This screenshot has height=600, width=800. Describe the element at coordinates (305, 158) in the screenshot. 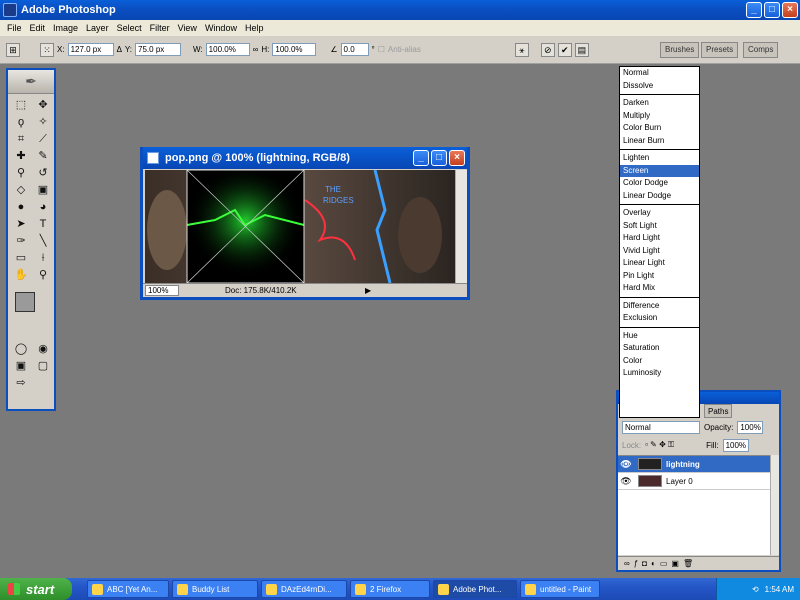

I see `document-title-bar: pop.png @ 100% (lightning, RGB/8) _ □ ×` at that location.